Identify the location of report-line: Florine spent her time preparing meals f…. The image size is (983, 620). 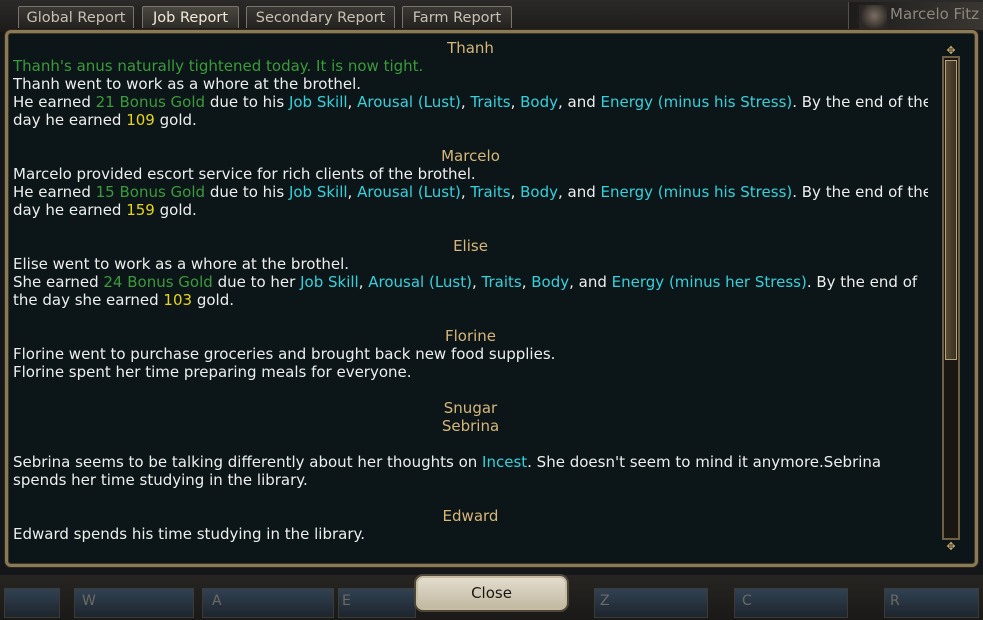
(470, 372).